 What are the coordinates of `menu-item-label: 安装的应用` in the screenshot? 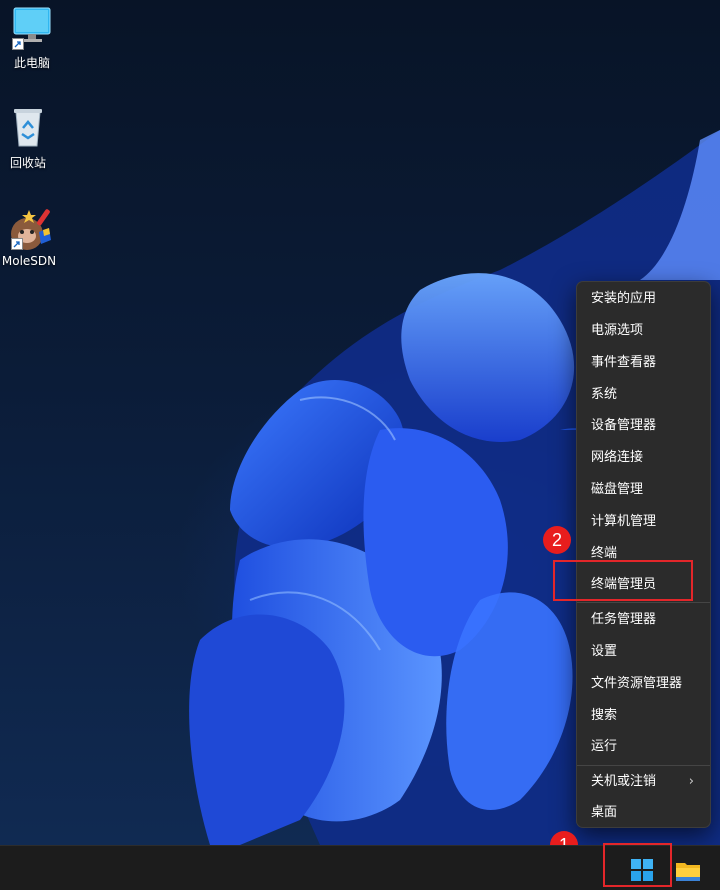 It's located at (624, 298).